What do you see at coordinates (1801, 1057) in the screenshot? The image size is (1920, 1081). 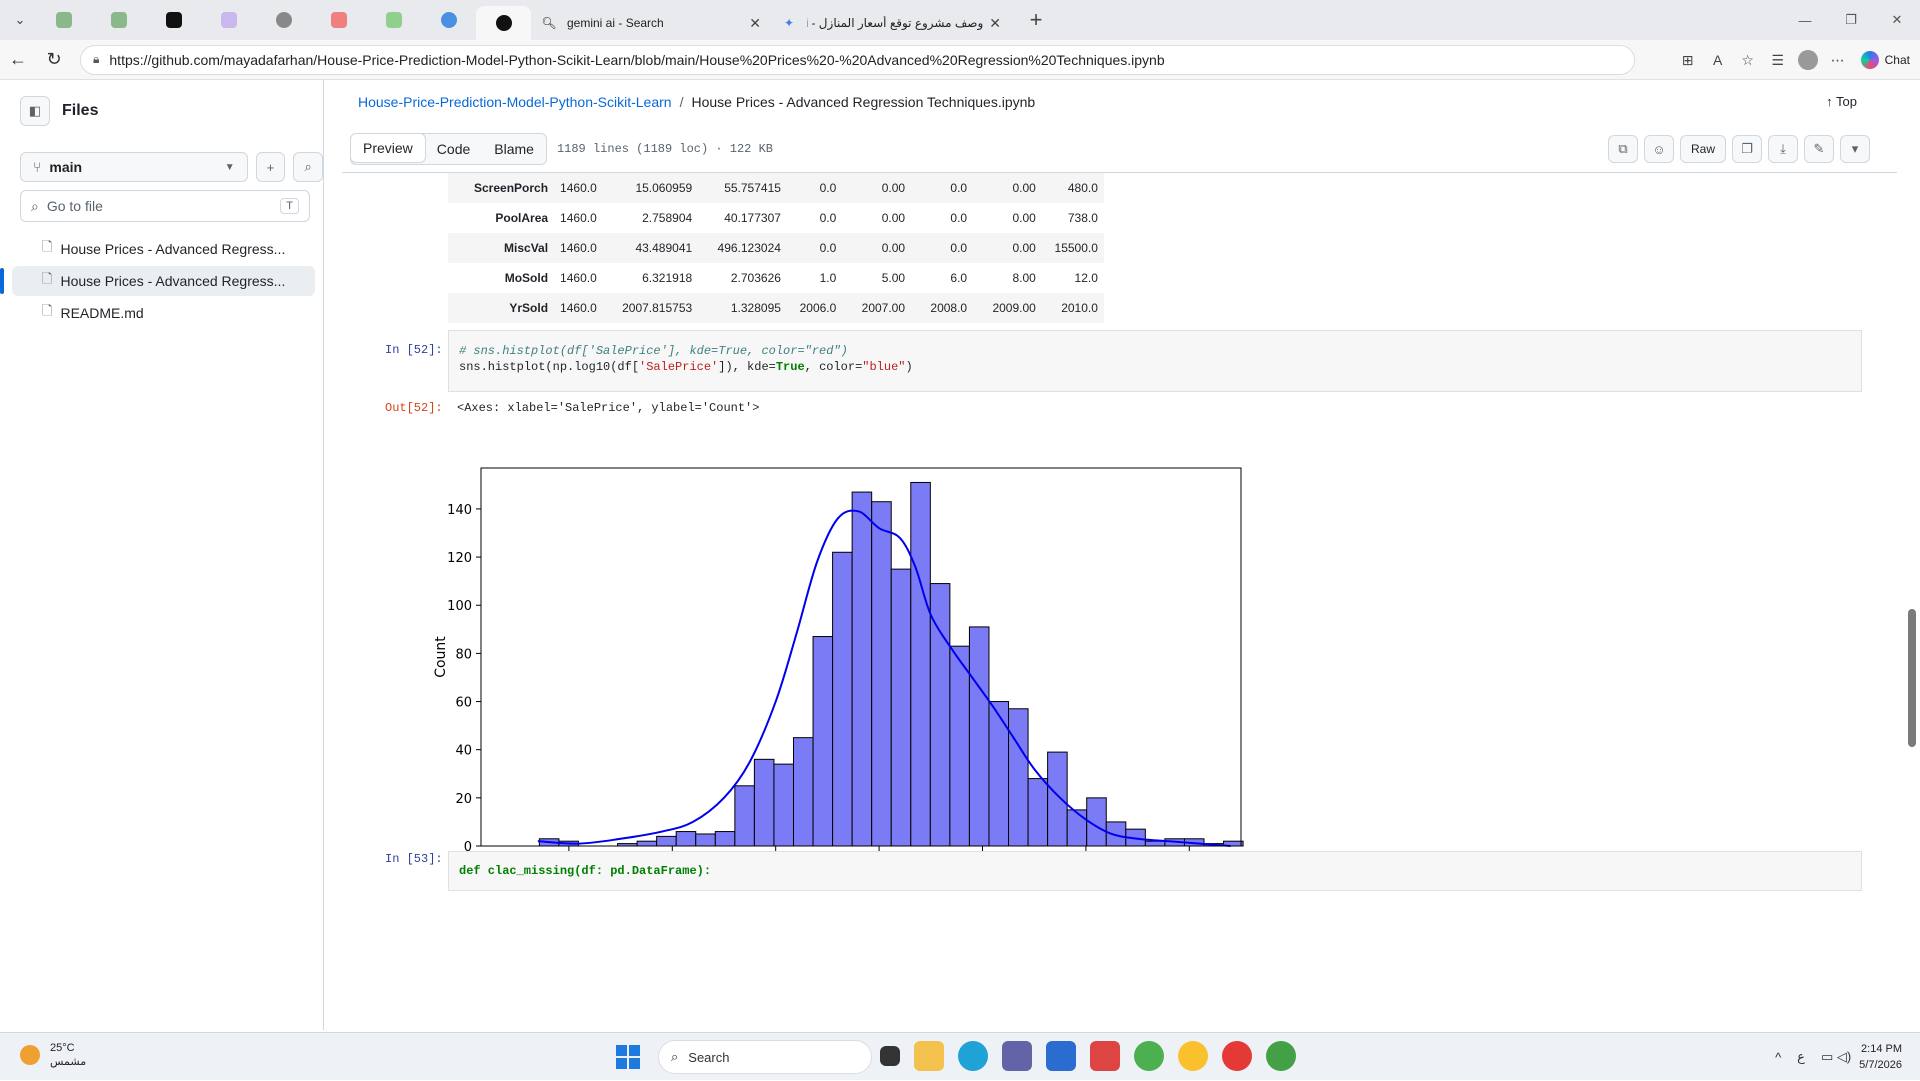 I see `input-language: ع` at bounding box center [1801, 1057].